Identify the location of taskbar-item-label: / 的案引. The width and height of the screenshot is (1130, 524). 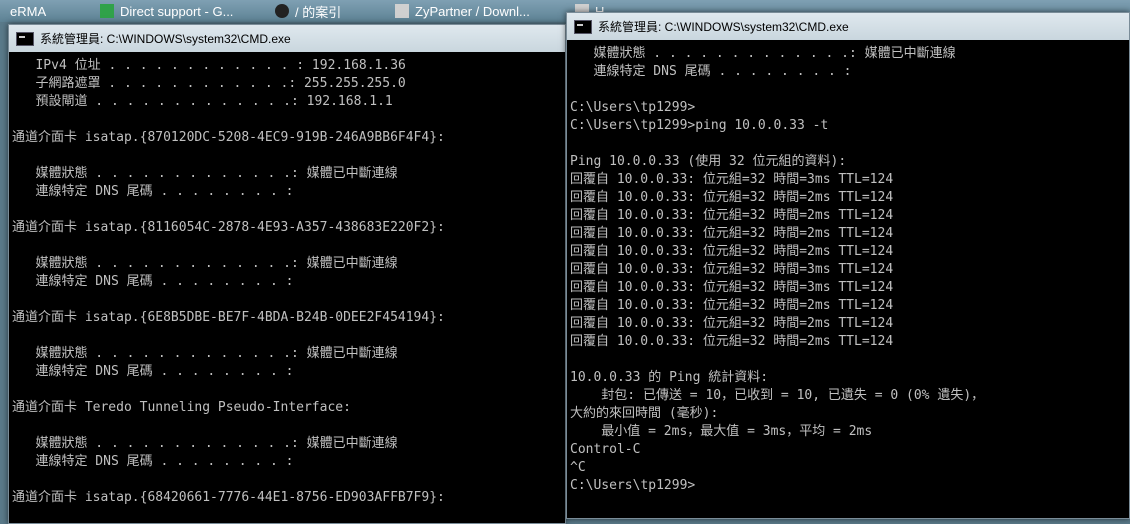
(318, 12).